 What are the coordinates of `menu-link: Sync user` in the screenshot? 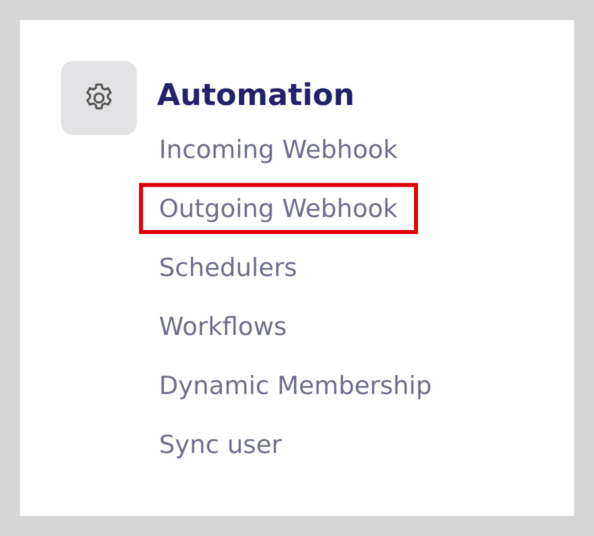 It's located at (220, 444).